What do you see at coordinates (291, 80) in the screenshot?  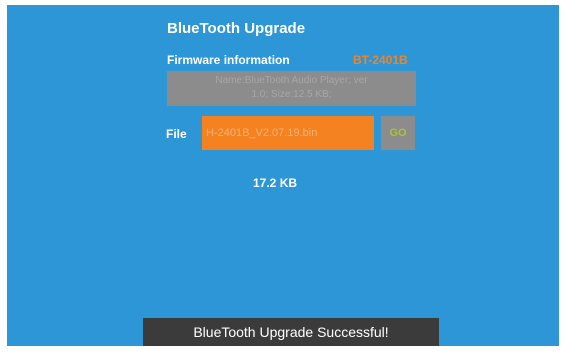 I see `firmware-info-line-1: Name:BlueTooth Audio Player; ver` at bounding box center [291, 80].